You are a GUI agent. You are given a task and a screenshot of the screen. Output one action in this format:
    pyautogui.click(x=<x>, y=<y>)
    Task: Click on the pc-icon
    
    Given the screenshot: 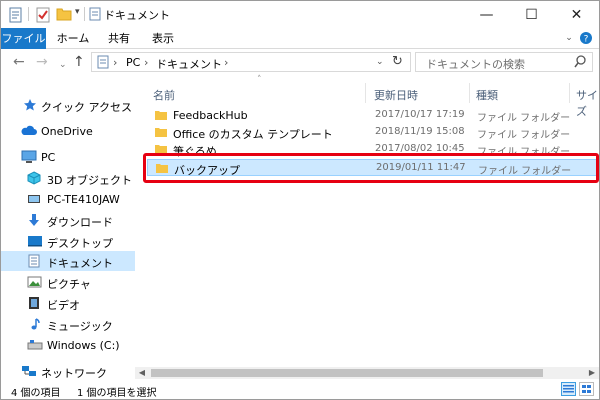 What is the action you would take?
    pyautogui.click(x=29, y=156)
    